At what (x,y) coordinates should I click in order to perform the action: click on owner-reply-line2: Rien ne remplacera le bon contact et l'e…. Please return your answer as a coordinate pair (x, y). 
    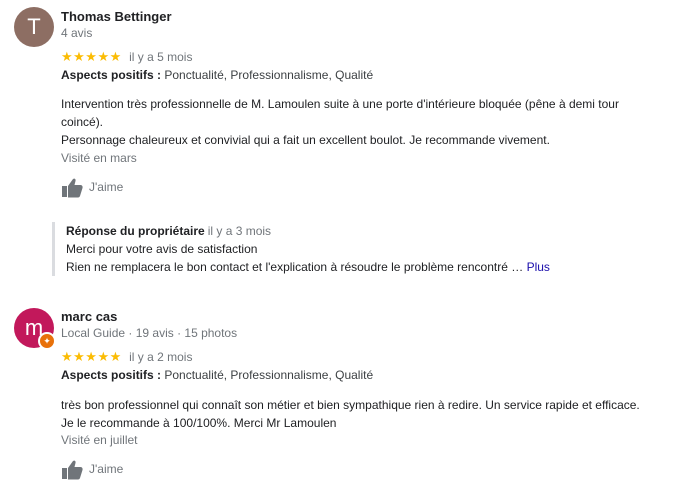
    Looking at the image, I should click on (366, 267).